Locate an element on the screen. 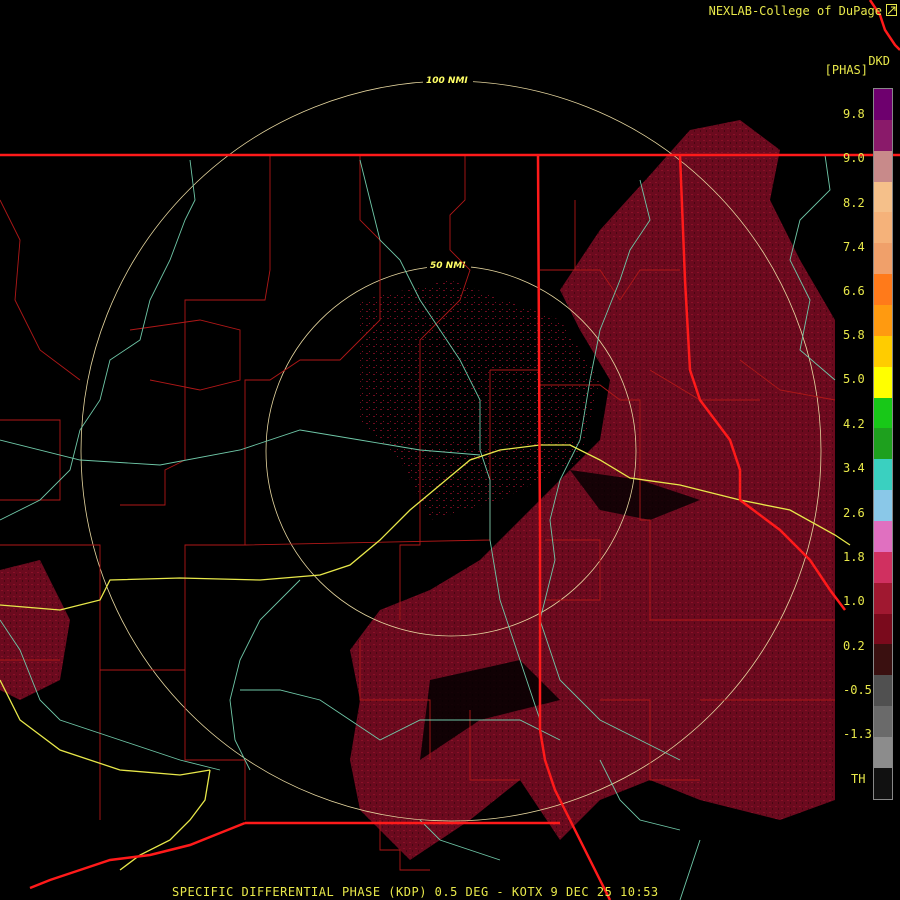 The image size is (900, 900). scale-tick-label: 9.0 is located at coordinates (854, 158).